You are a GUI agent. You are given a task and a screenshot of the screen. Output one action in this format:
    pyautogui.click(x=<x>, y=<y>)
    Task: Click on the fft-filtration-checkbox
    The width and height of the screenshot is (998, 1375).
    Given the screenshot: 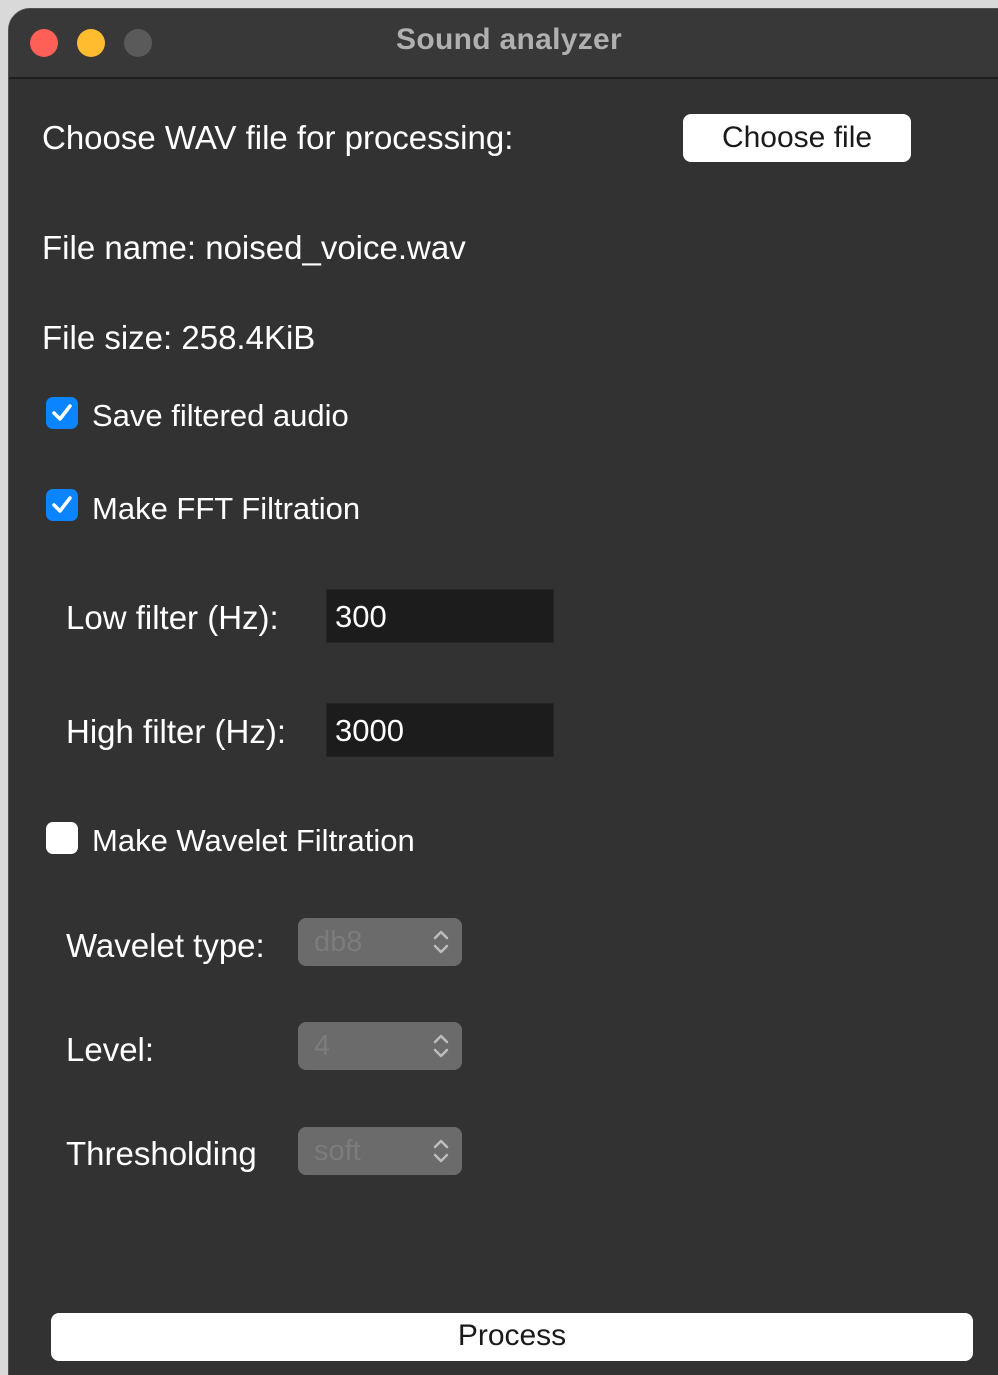 What is the action you would take?
    pyautogui.click(x=62, y=505)
    